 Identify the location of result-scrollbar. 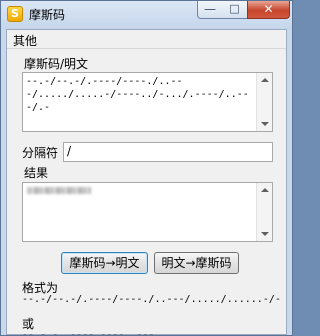
(264, 212).